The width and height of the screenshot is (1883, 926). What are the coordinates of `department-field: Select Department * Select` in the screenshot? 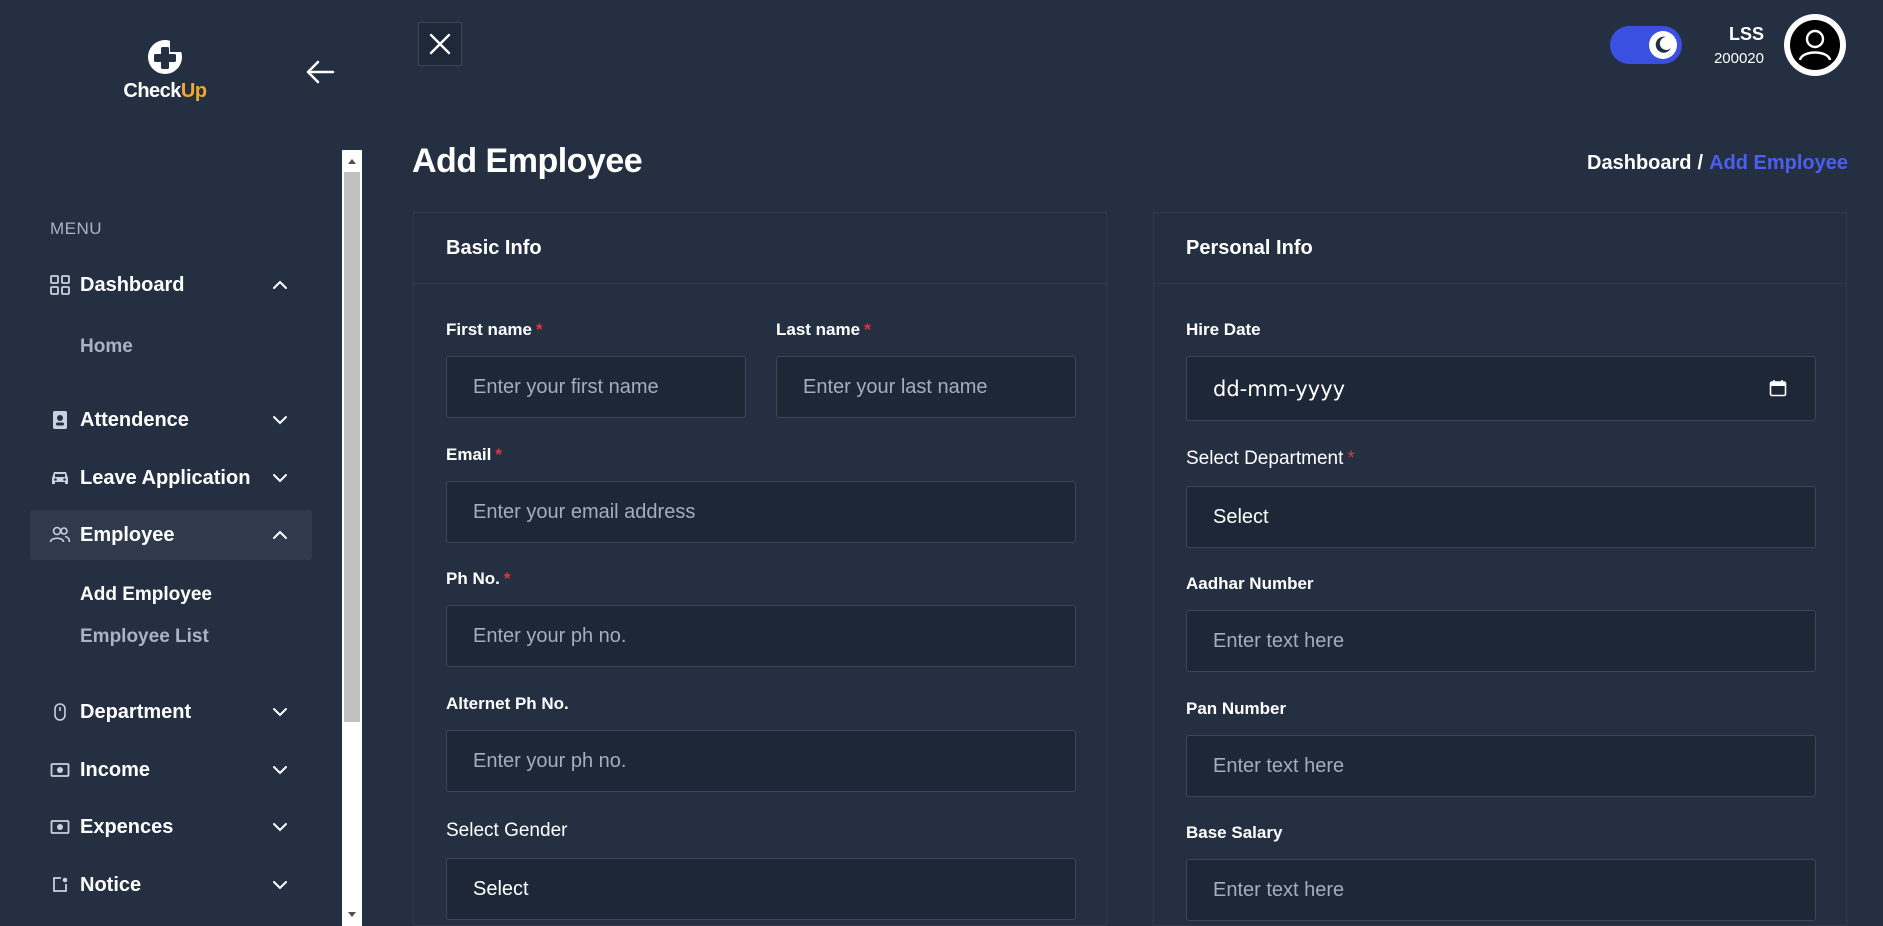 It's located at (1501, 500).